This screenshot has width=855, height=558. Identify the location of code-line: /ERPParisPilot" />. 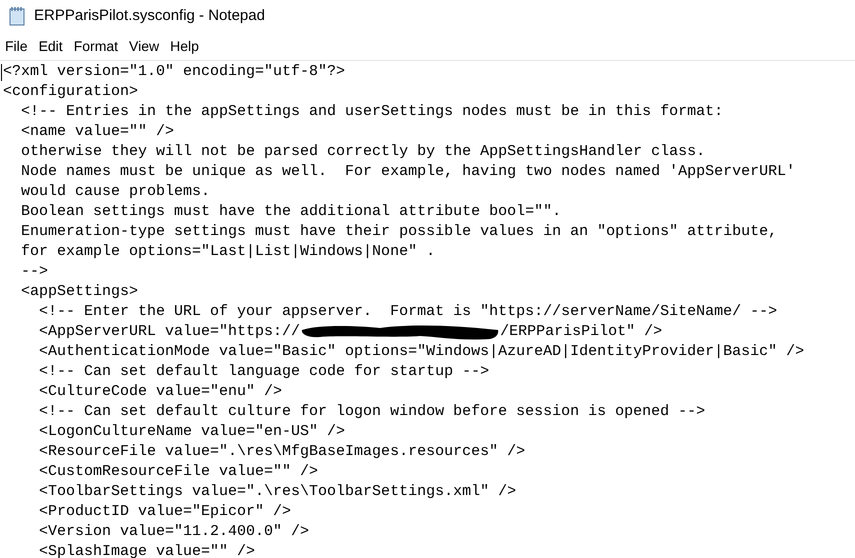
(581, 332).